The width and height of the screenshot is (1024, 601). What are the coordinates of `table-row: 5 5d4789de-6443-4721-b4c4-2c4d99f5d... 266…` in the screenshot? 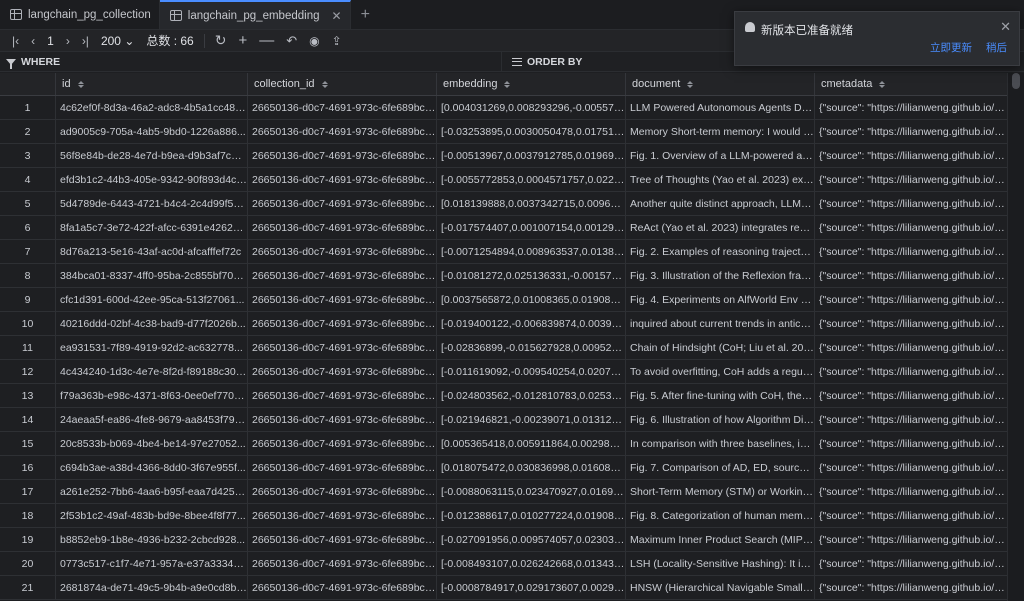 It's located at (503, 204).